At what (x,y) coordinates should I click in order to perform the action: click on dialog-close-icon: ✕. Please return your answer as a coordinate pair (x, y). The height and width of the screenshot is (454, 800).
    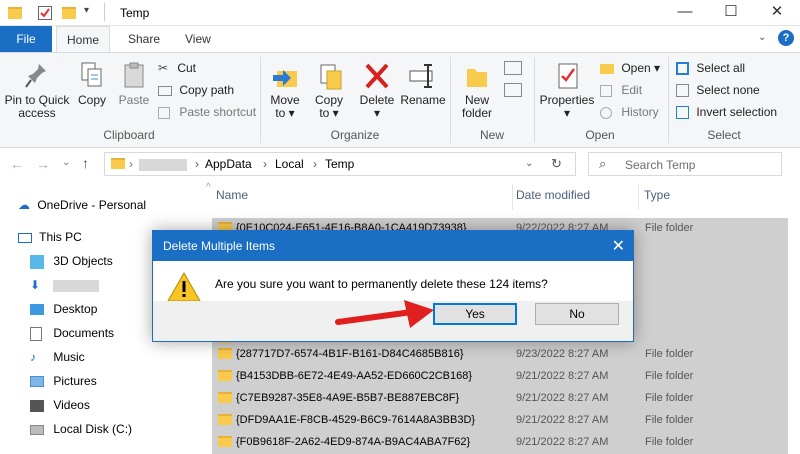
    Looking at the image, I should click on (618, 246).